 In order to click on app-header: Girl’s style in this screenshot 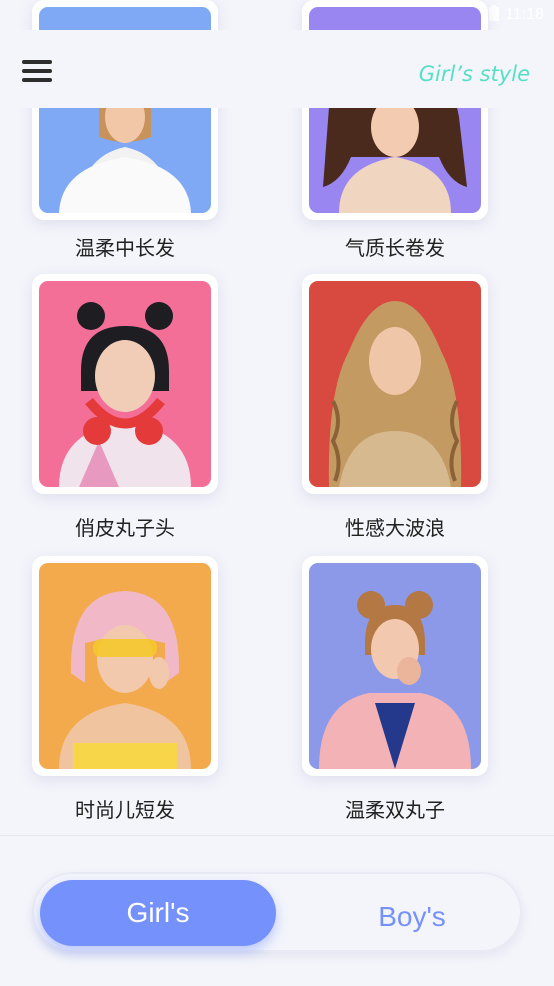, I will do `click(277, 69)`.